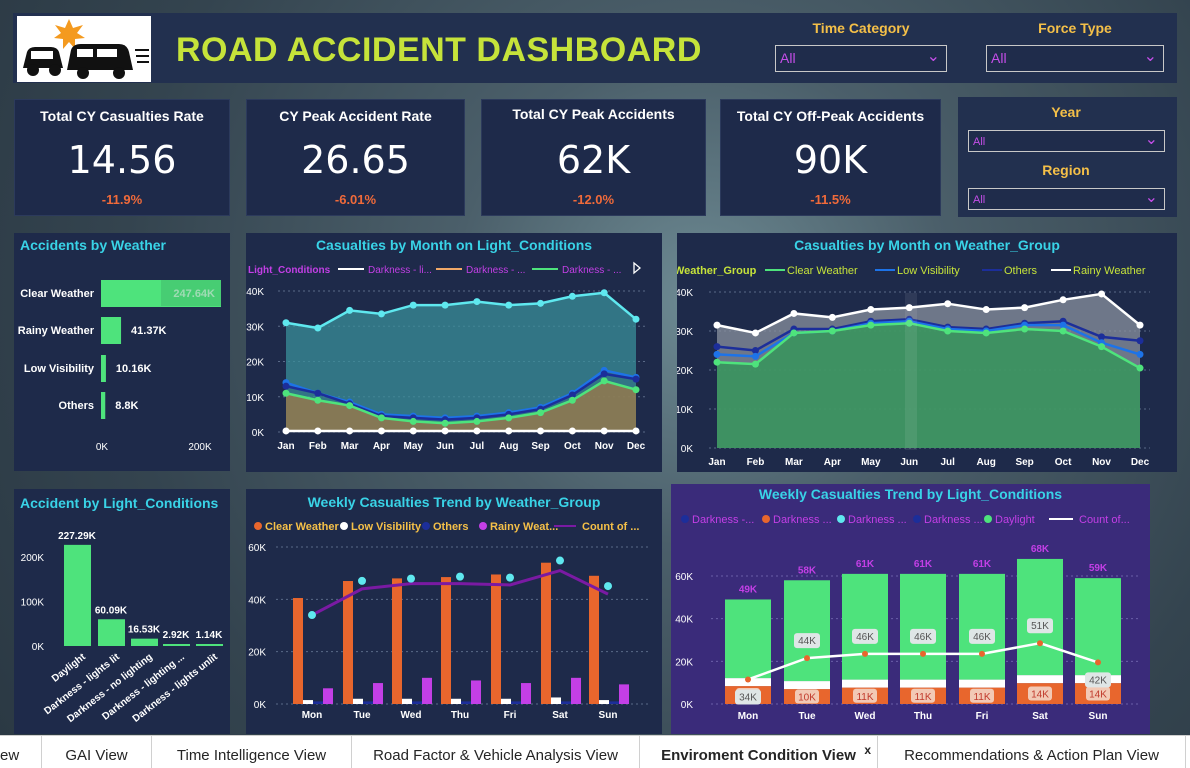 The image size is (1190, 768). Describe the element at coordinates (460, 715) in the screenshot. I see `x-tick-label: Thu` at that location.